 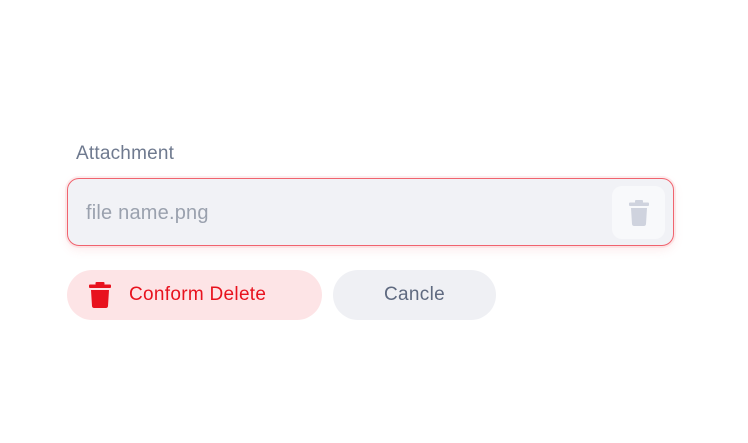 What do you see at coordinates (370, 212) in the screenshot?
I see `attachment-file-field: file name.png` at bounding box center [370, 212].